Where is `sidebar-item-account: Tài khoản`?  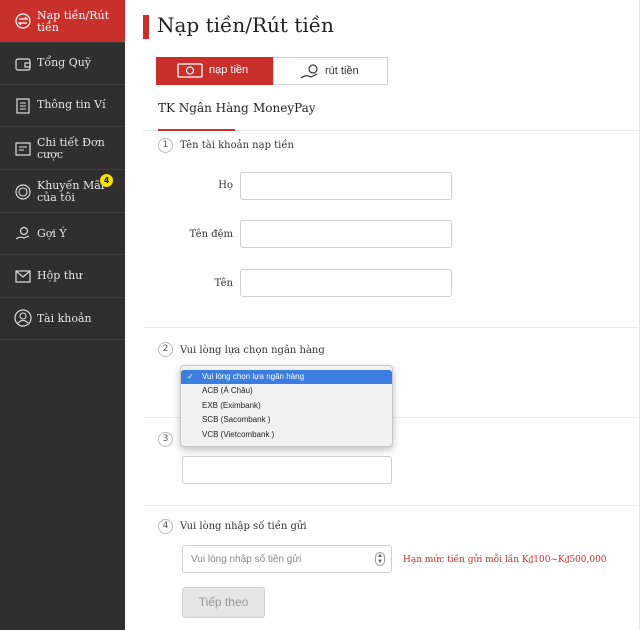 sidebar-item-account: Tài khoản is located at coordinates (62, 319).